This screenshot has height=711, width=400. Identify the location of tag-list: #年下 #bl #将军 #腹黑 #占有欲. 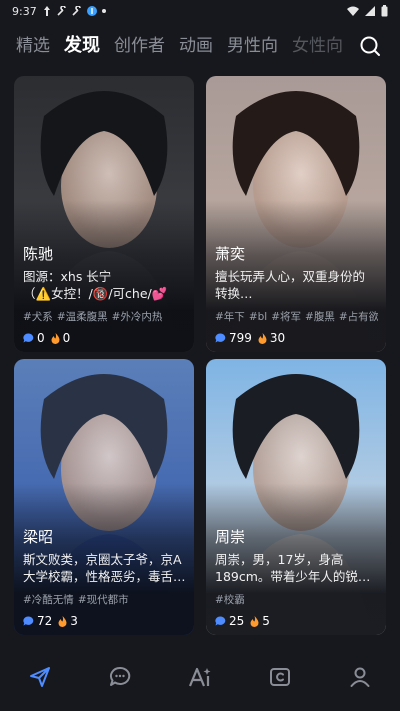
(296, 316).